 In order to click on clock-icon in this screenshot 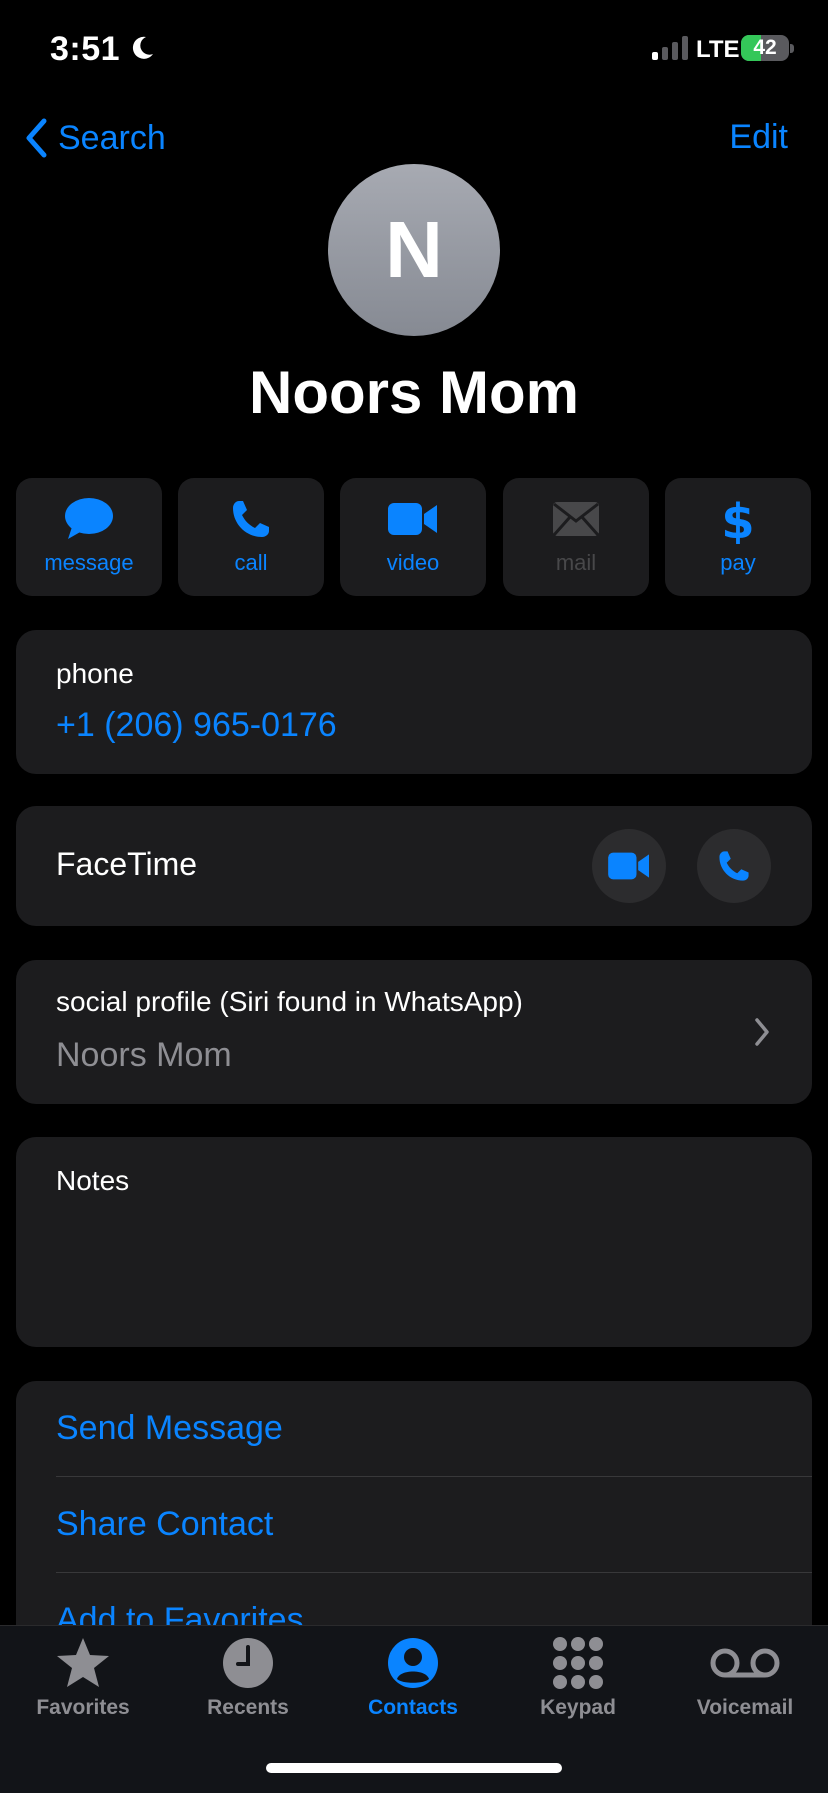, I will do `click(248, 1663)`.